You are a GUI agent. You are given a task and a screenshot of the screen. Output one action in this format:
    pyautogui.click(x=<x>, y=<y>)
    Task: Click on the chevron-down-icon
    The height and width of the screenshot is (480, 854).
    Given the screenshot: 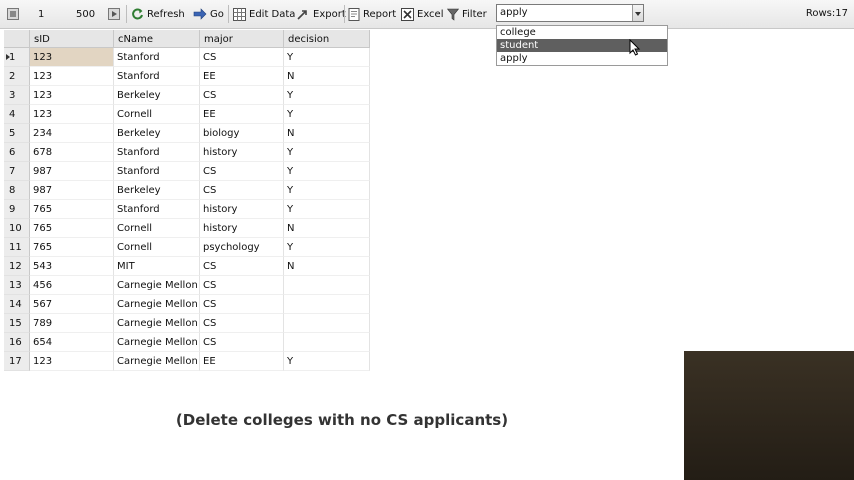 What is the action you would take?
    pyautogui.click(x=637, y=13)
    